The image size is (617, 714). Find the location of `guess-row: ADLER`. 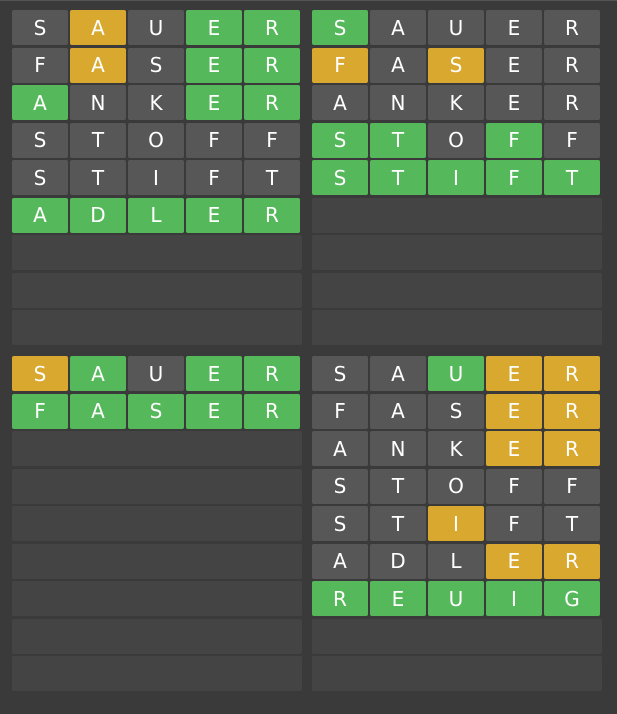

guess-row: ADLER is located at coordinates (157, 215).